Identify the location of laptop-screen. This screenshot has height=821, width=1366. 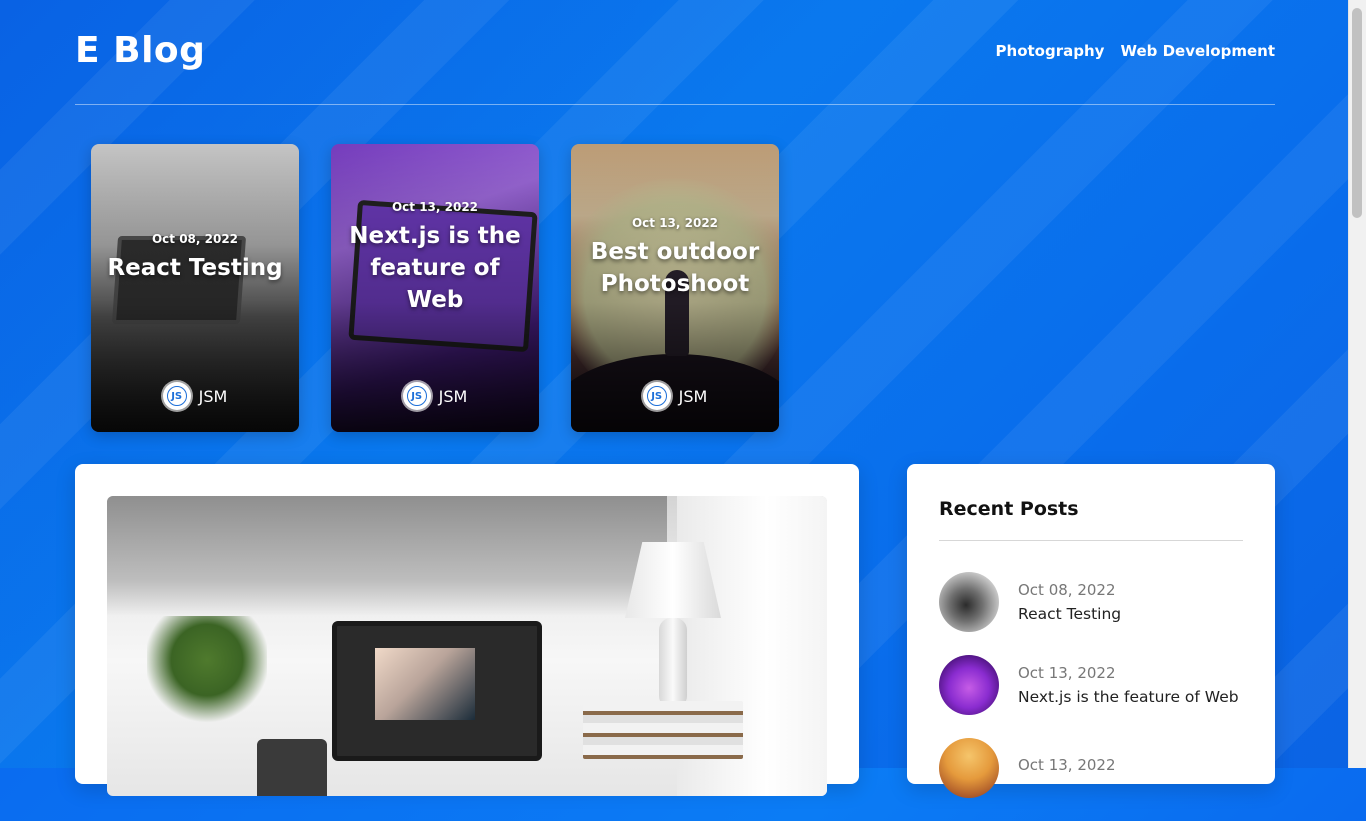
(425, 684).